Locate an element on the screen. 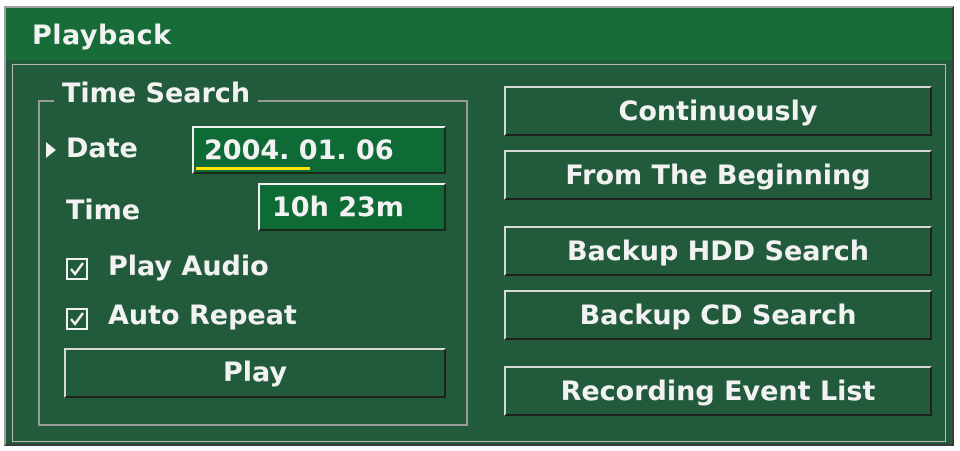 This screenshot has width=960, height=451. play-button: Play is located at coordinates (255, 373).